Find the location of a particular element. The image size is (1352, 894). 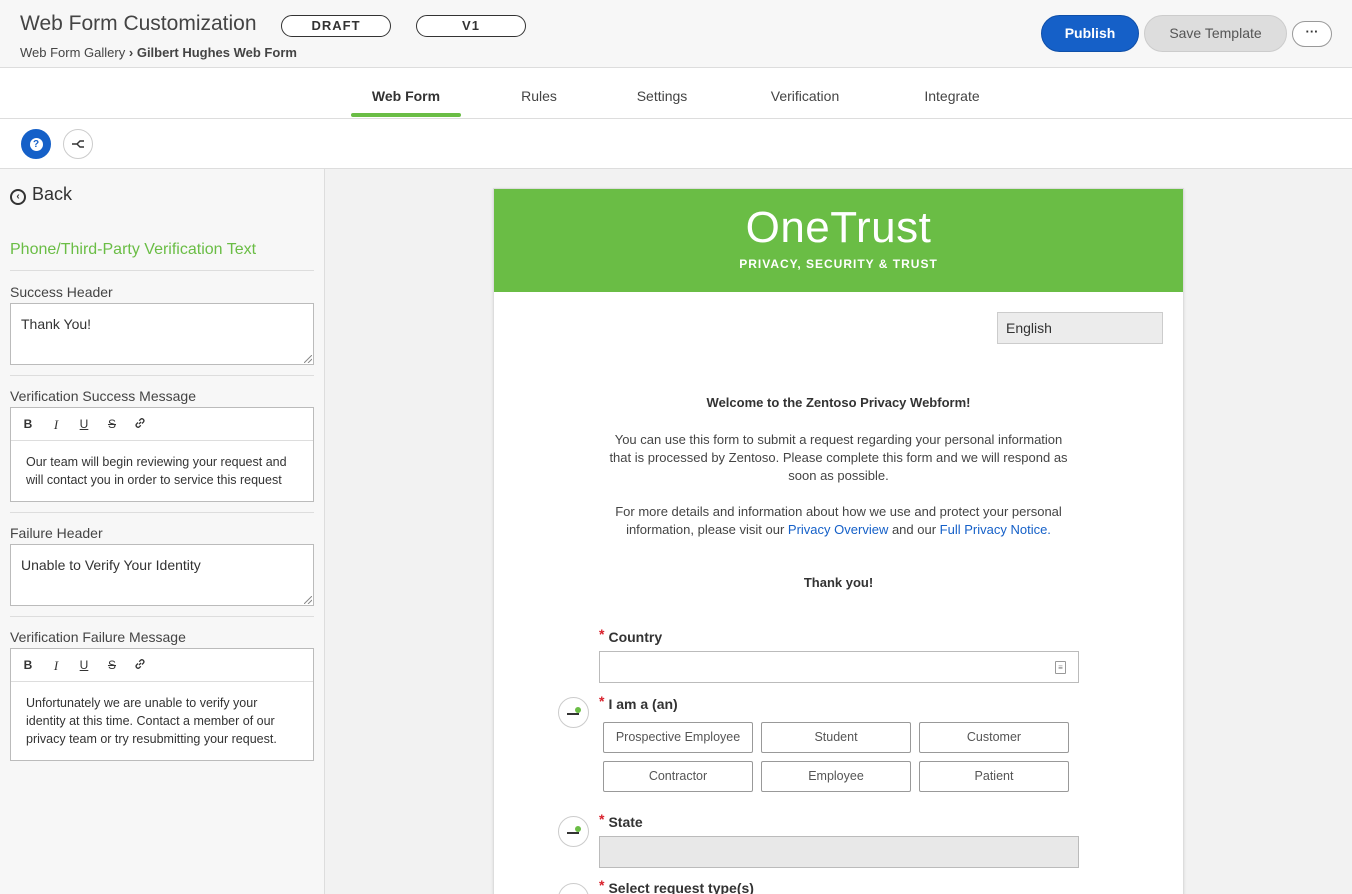

privacy-overview-link: Privacy Overview is located at coordinates (838, 529).